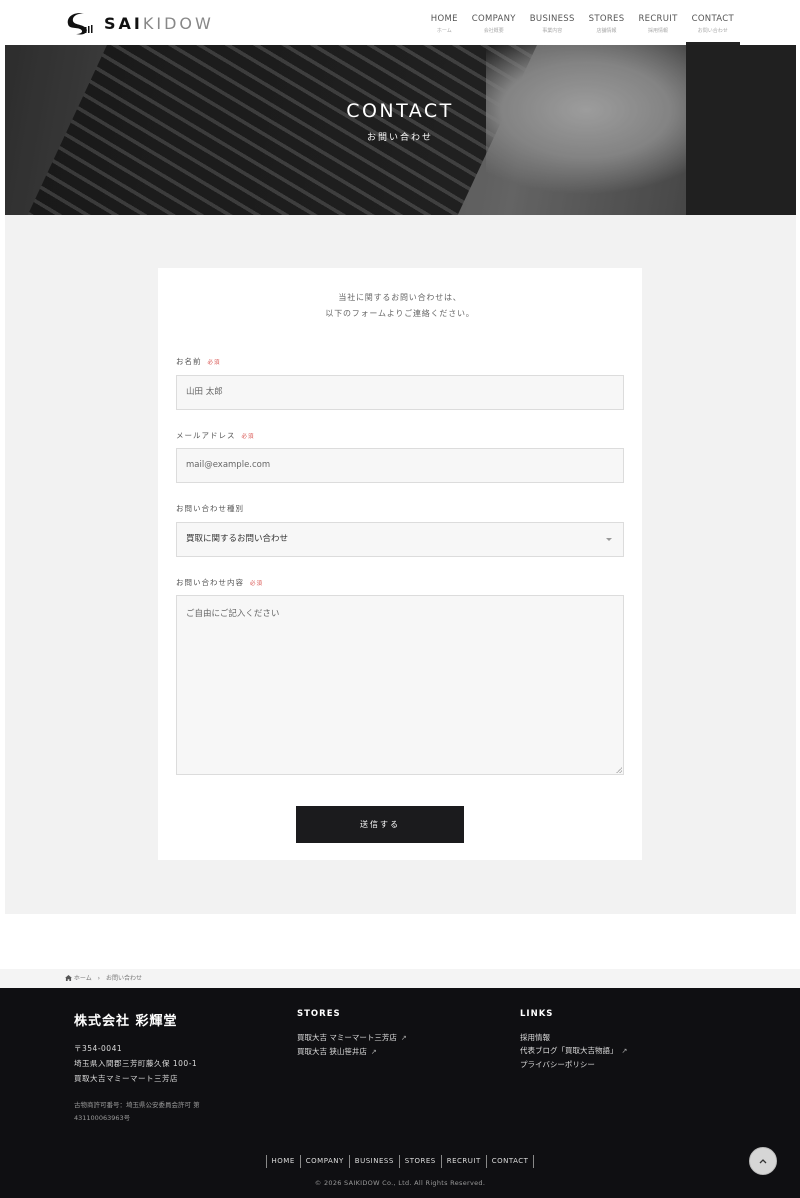  Describe the element at coordinates (237, 539) in the screenshot. I see `inquiry-type-value: 買取に関するお問い合わせ` at that location.